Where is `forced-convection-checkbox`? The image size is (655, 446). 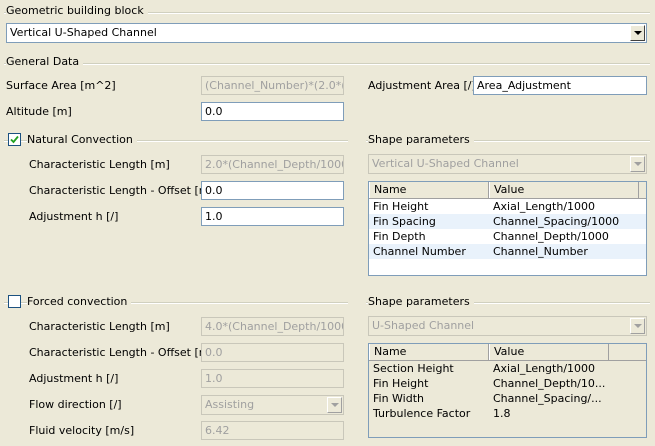
forced-convection-checkbox is located at coordinates (14, 301).